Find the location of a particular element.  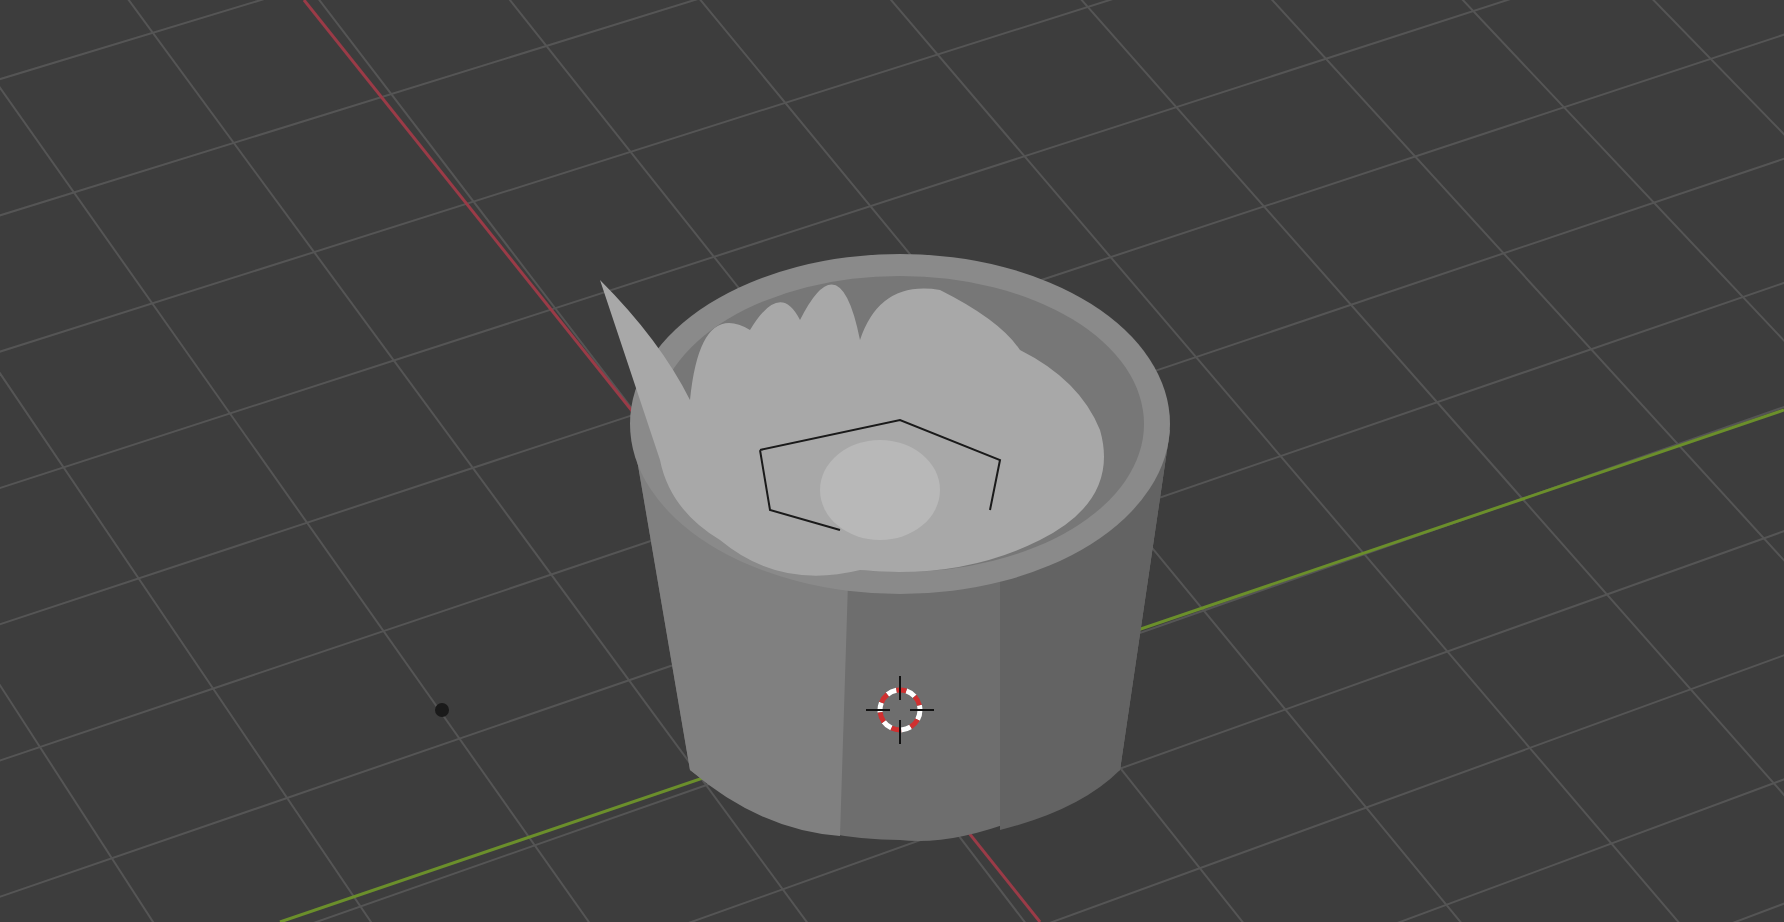

vertex-dot is located at coordinates (442, 710).